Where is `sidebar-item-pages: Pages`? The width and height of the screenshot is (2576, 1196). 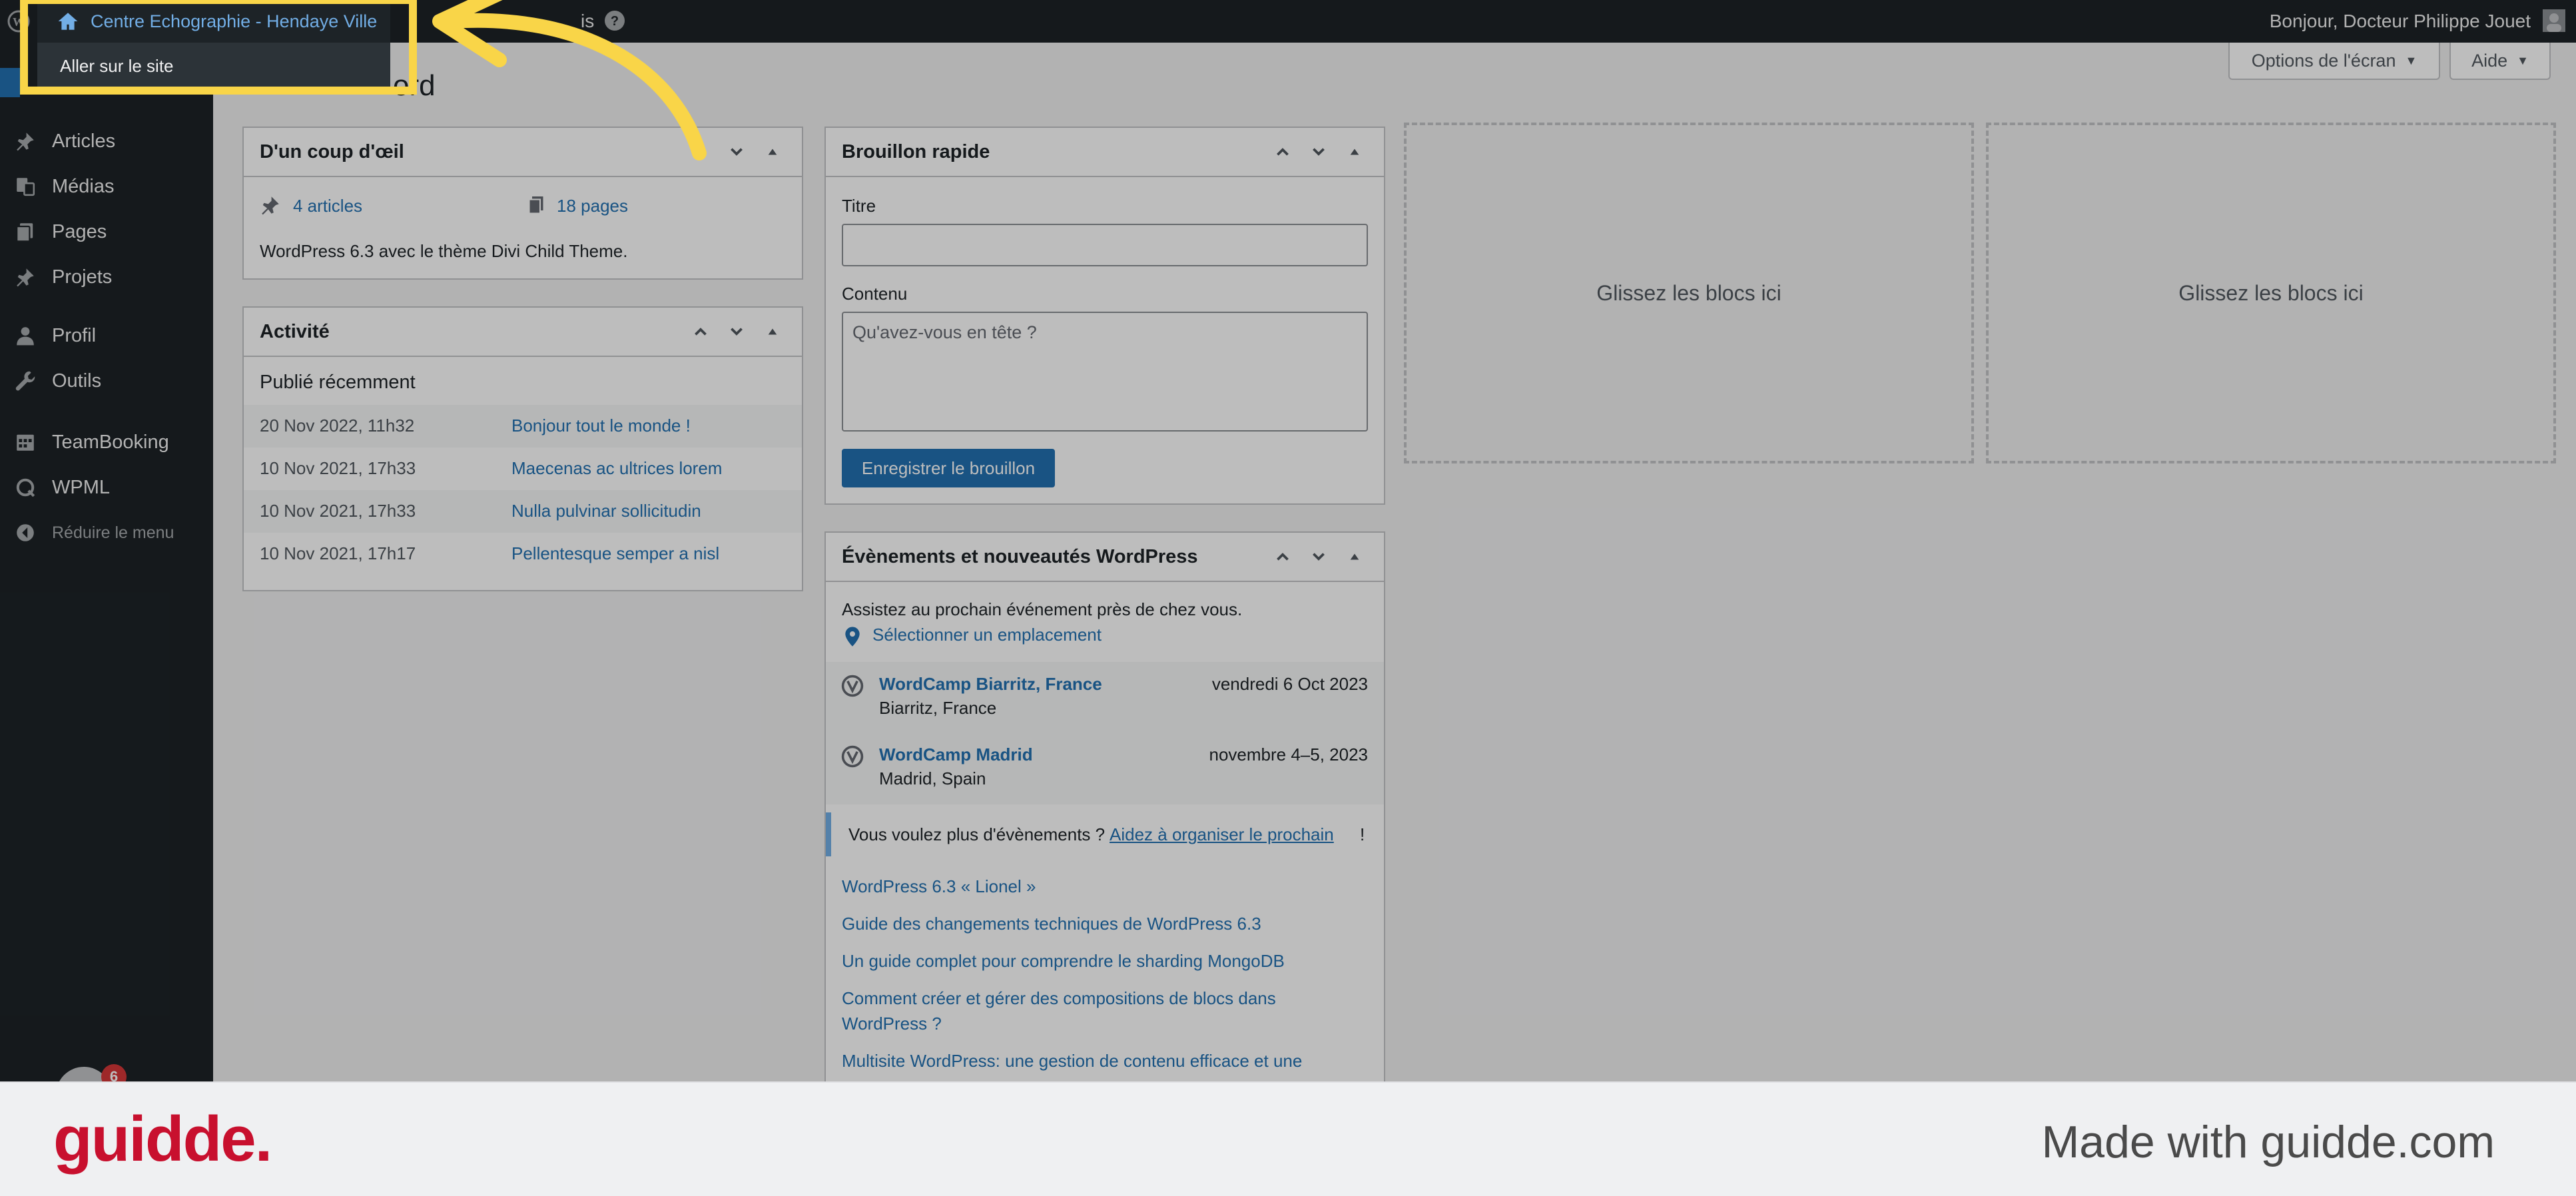
sidebar-item-pages: Pages is located at coordinates (60, 232).